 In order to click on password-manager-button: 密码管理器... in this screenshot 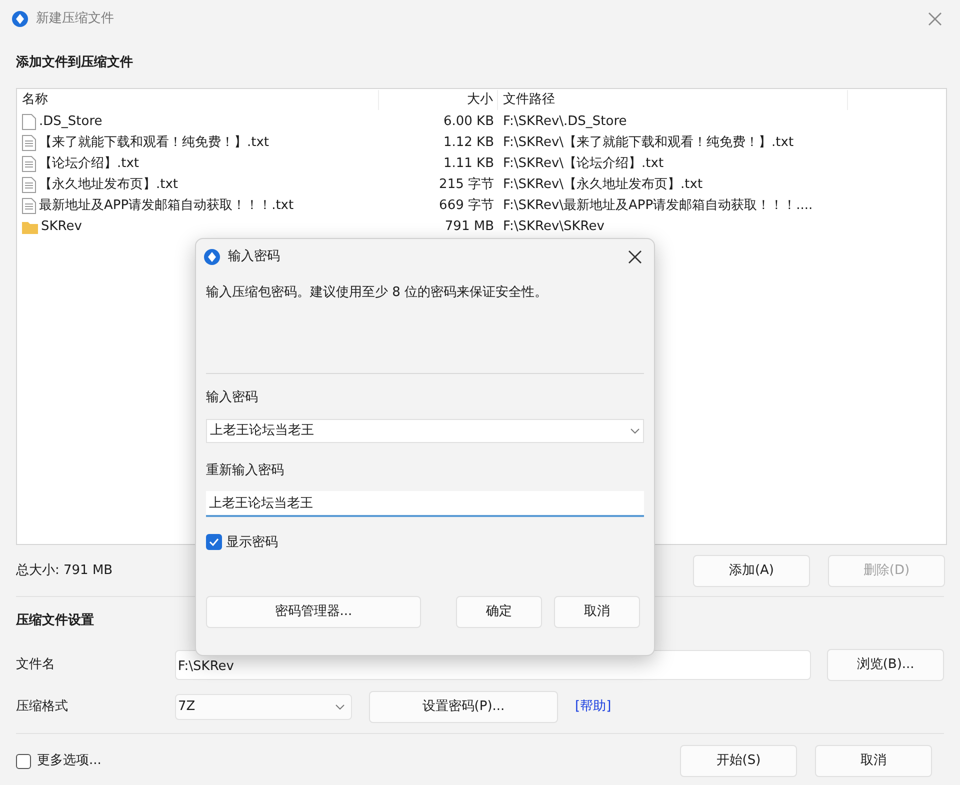, I will do `click(313, 612)`.